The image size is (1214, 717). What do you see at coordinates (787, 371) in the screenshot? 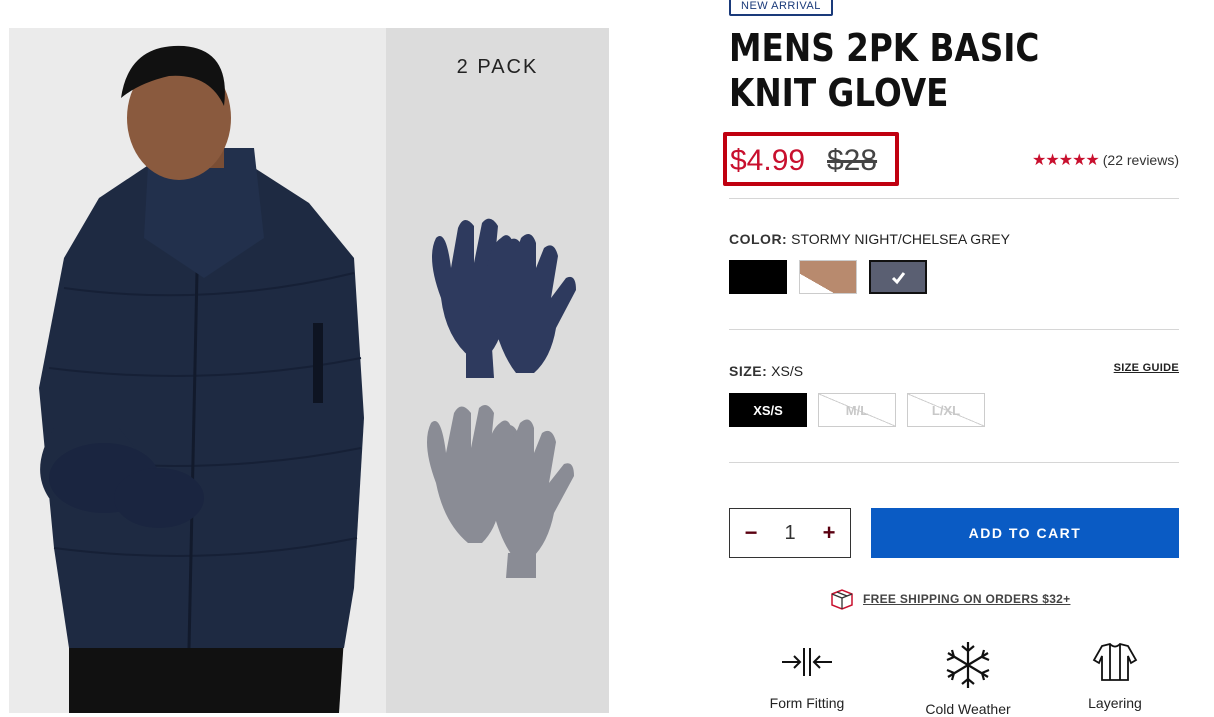
I see `size-value: XS/S` at bounding box center [787, 371].